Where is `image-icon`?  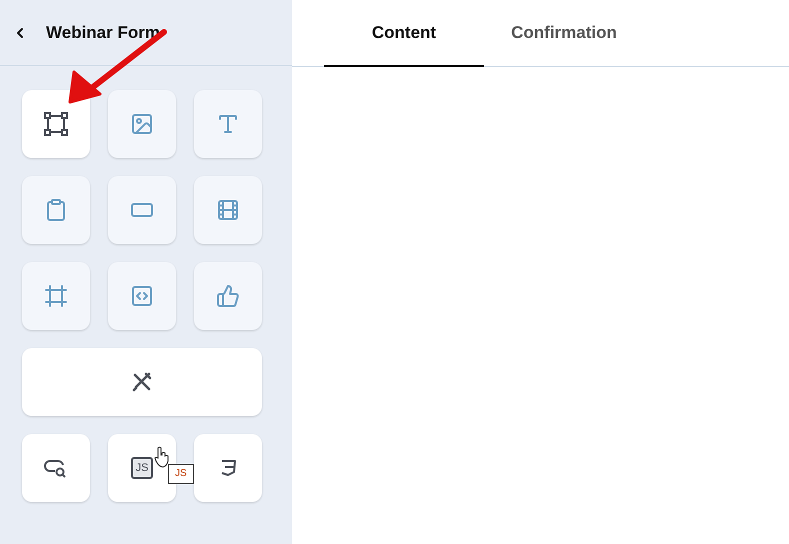
image-icon is located at coordinates (142, 124).